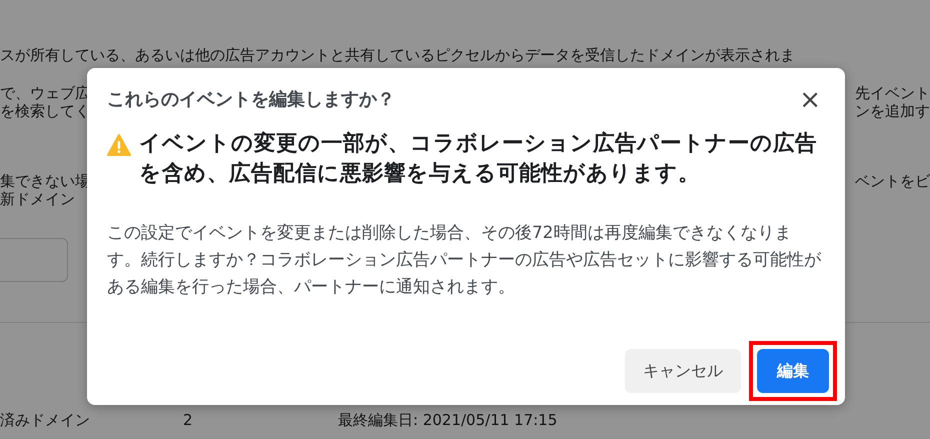 This screenshot has width=930, height=439. I want to click on cancel-button: キャンセル, so click(683, 371).